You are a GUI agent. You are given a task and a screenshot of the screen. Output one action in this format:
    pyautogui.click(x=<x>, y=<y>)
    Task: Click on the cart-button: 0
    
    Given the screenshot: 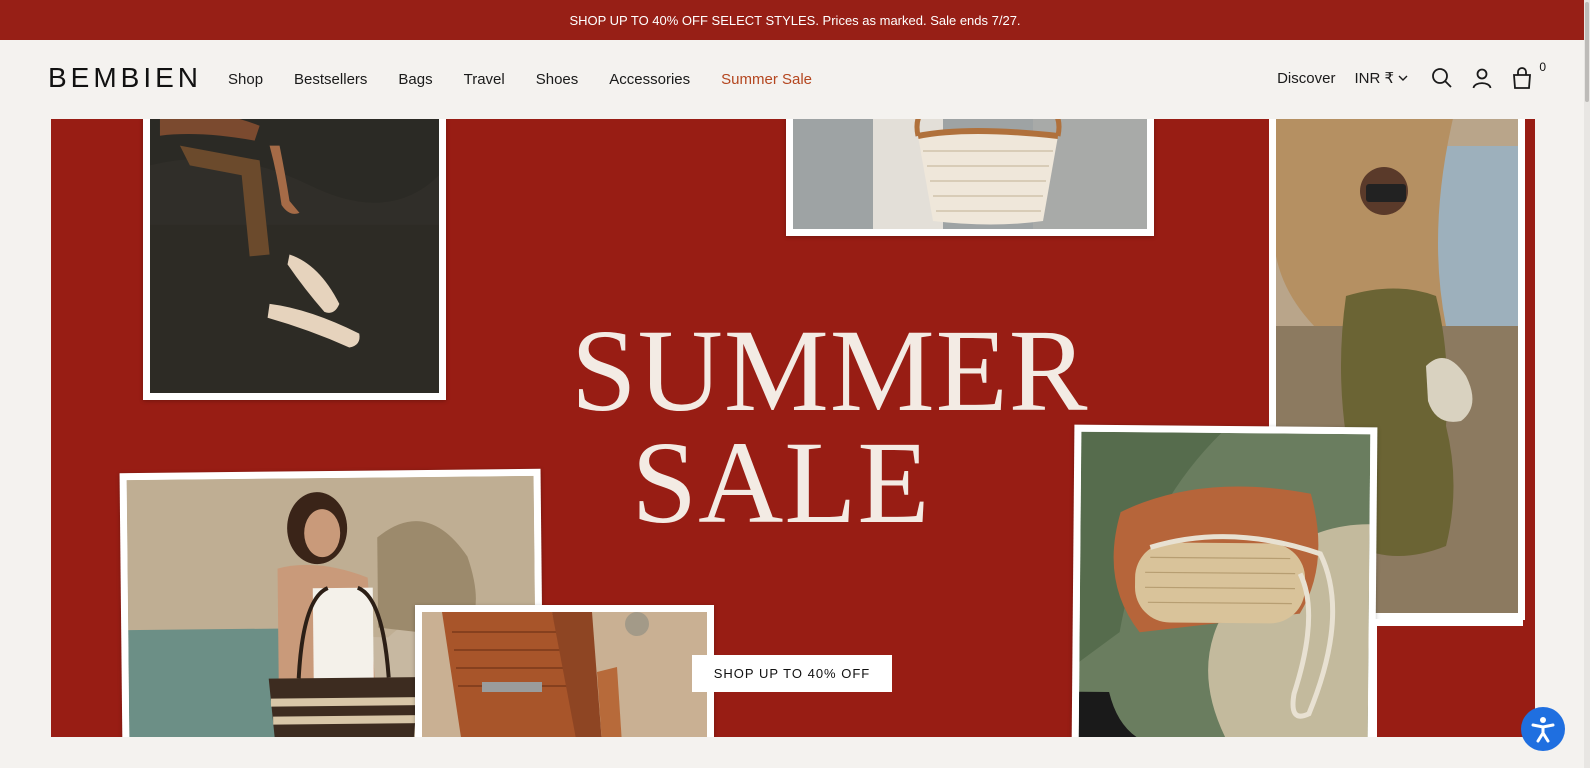 What is the action you would take?
    pyautogui.click(x=1528, y=75)
    